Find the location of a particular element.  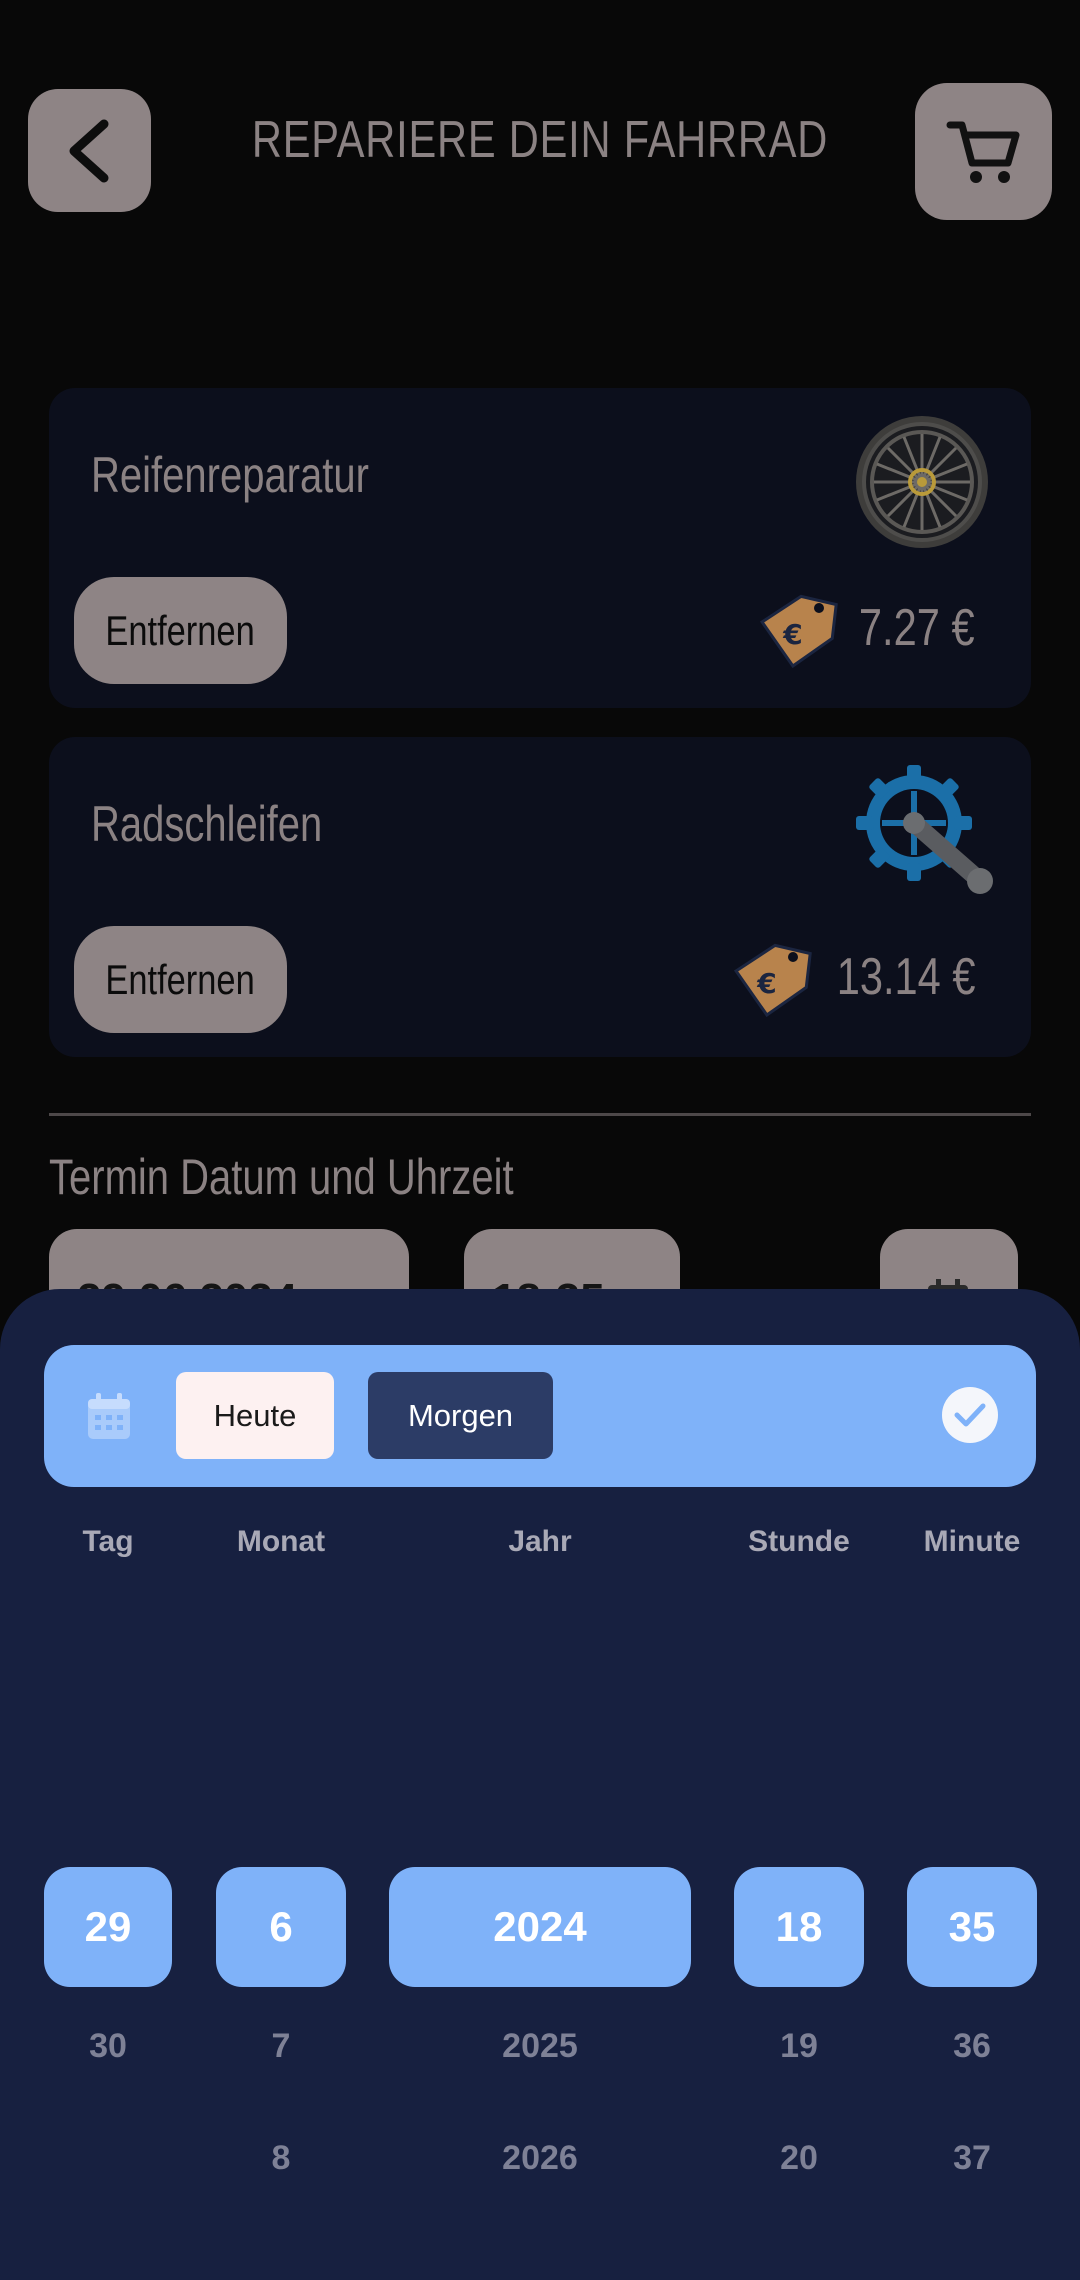

hour-option: 19 is located at coordinates (799, 2046).